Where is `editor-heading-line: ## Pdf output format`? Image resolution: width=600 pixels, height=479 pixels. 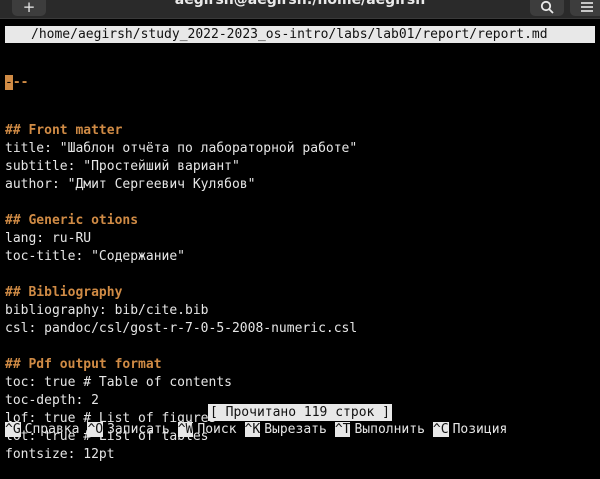
editor-heading-line: ## Pdf output format is located at coordinates (83, 364).